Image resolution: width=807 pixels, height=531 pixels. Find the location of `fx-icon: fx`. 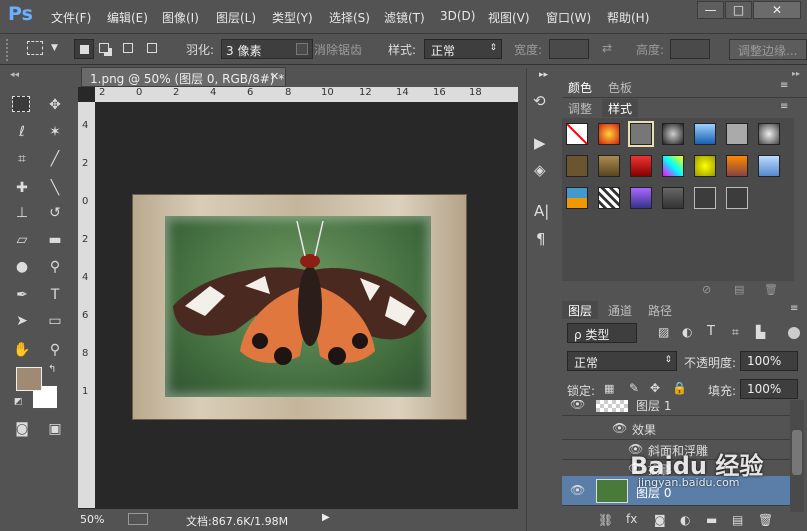

fx-icon: fx is located at coordinates (631, 519).